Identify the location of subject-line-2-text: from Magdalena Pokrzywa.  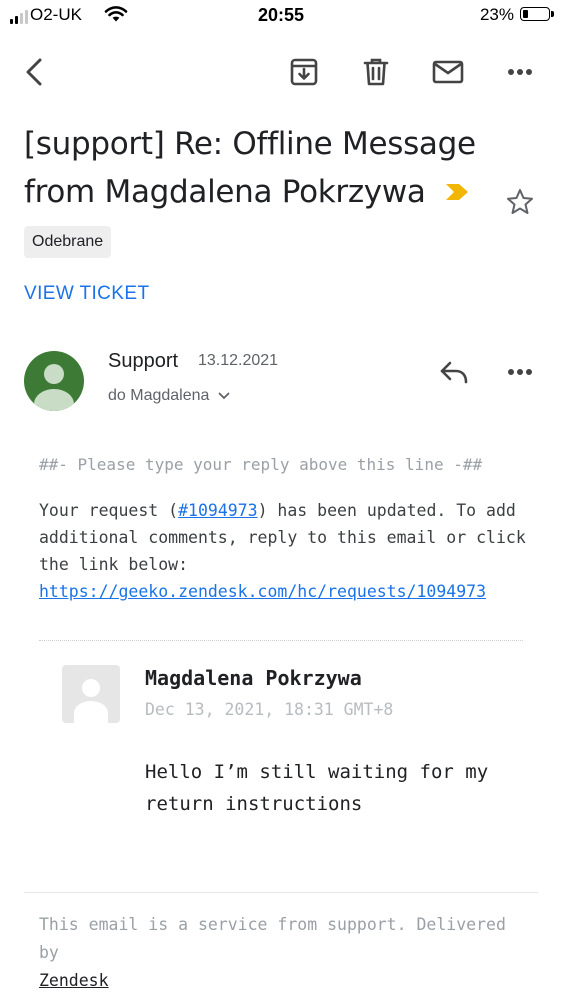
(225, 192).